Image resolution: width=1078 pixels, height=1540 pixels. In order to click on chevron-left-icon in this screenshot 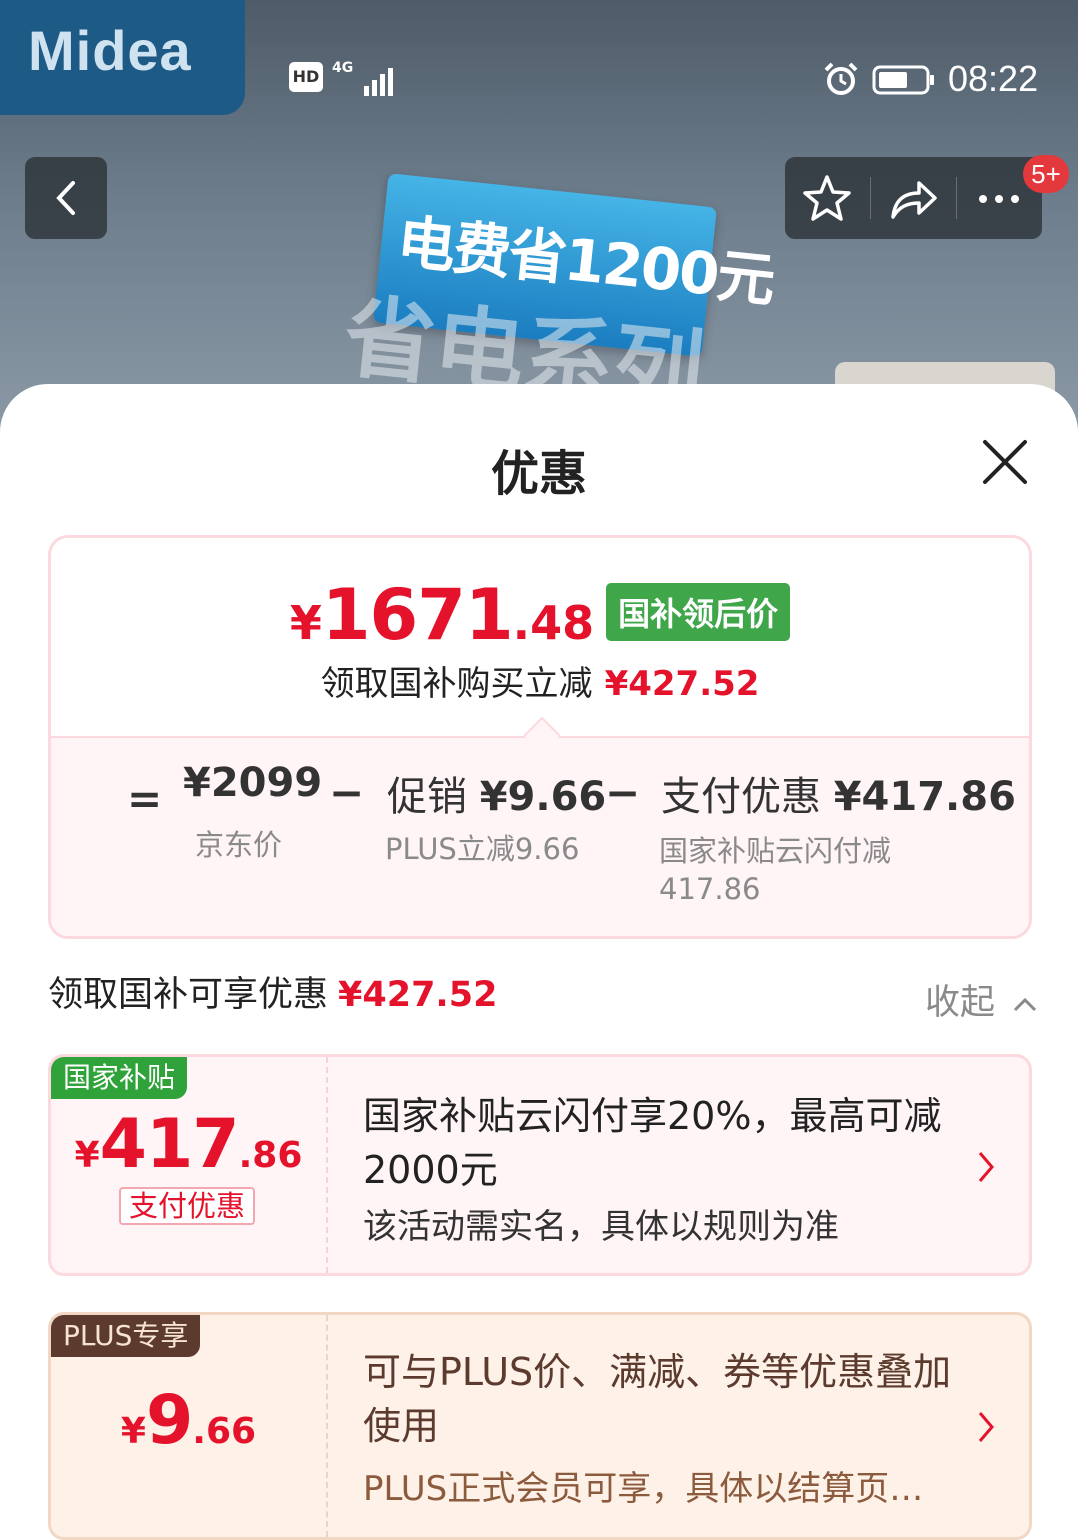, I will do `click(65, 198)`.